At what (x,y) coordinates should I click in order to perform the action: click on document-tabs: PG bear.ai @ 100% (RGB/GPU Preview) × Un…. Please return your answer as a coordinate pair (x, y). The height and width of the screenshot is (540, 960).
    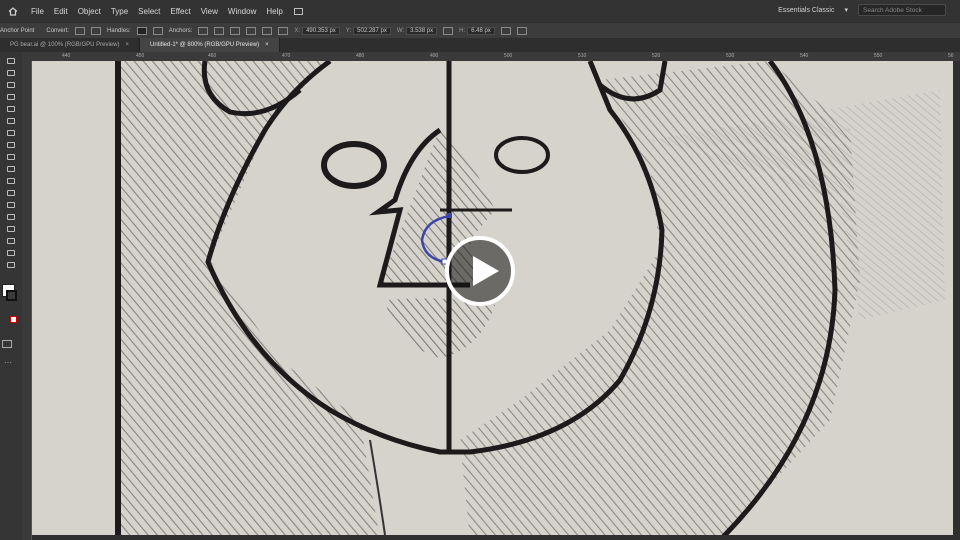
    Looking at the image, I should click on (480, 45).